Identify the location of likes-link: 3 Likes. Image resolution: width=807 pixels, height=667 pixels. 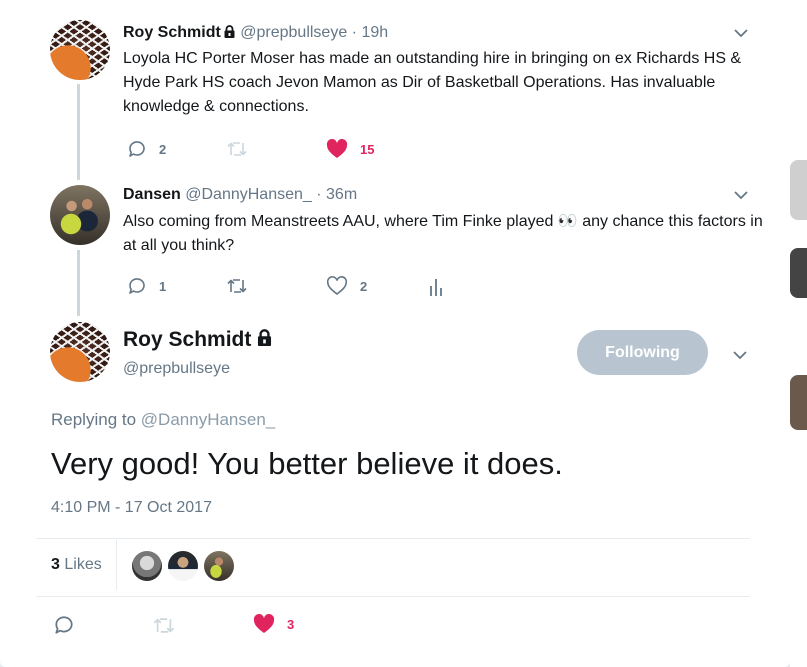
(76, 565).